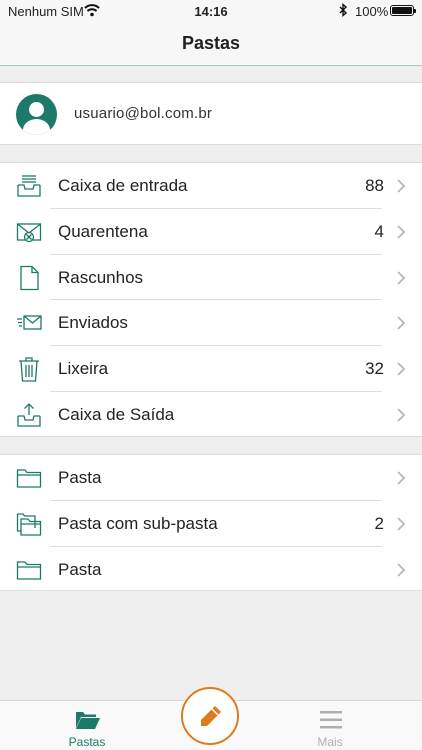 This screenshot has height=750, width=422. Describe the element at coordinates (83, 369) in the screenshot. I see `folder-label: Lixeira` at that location.